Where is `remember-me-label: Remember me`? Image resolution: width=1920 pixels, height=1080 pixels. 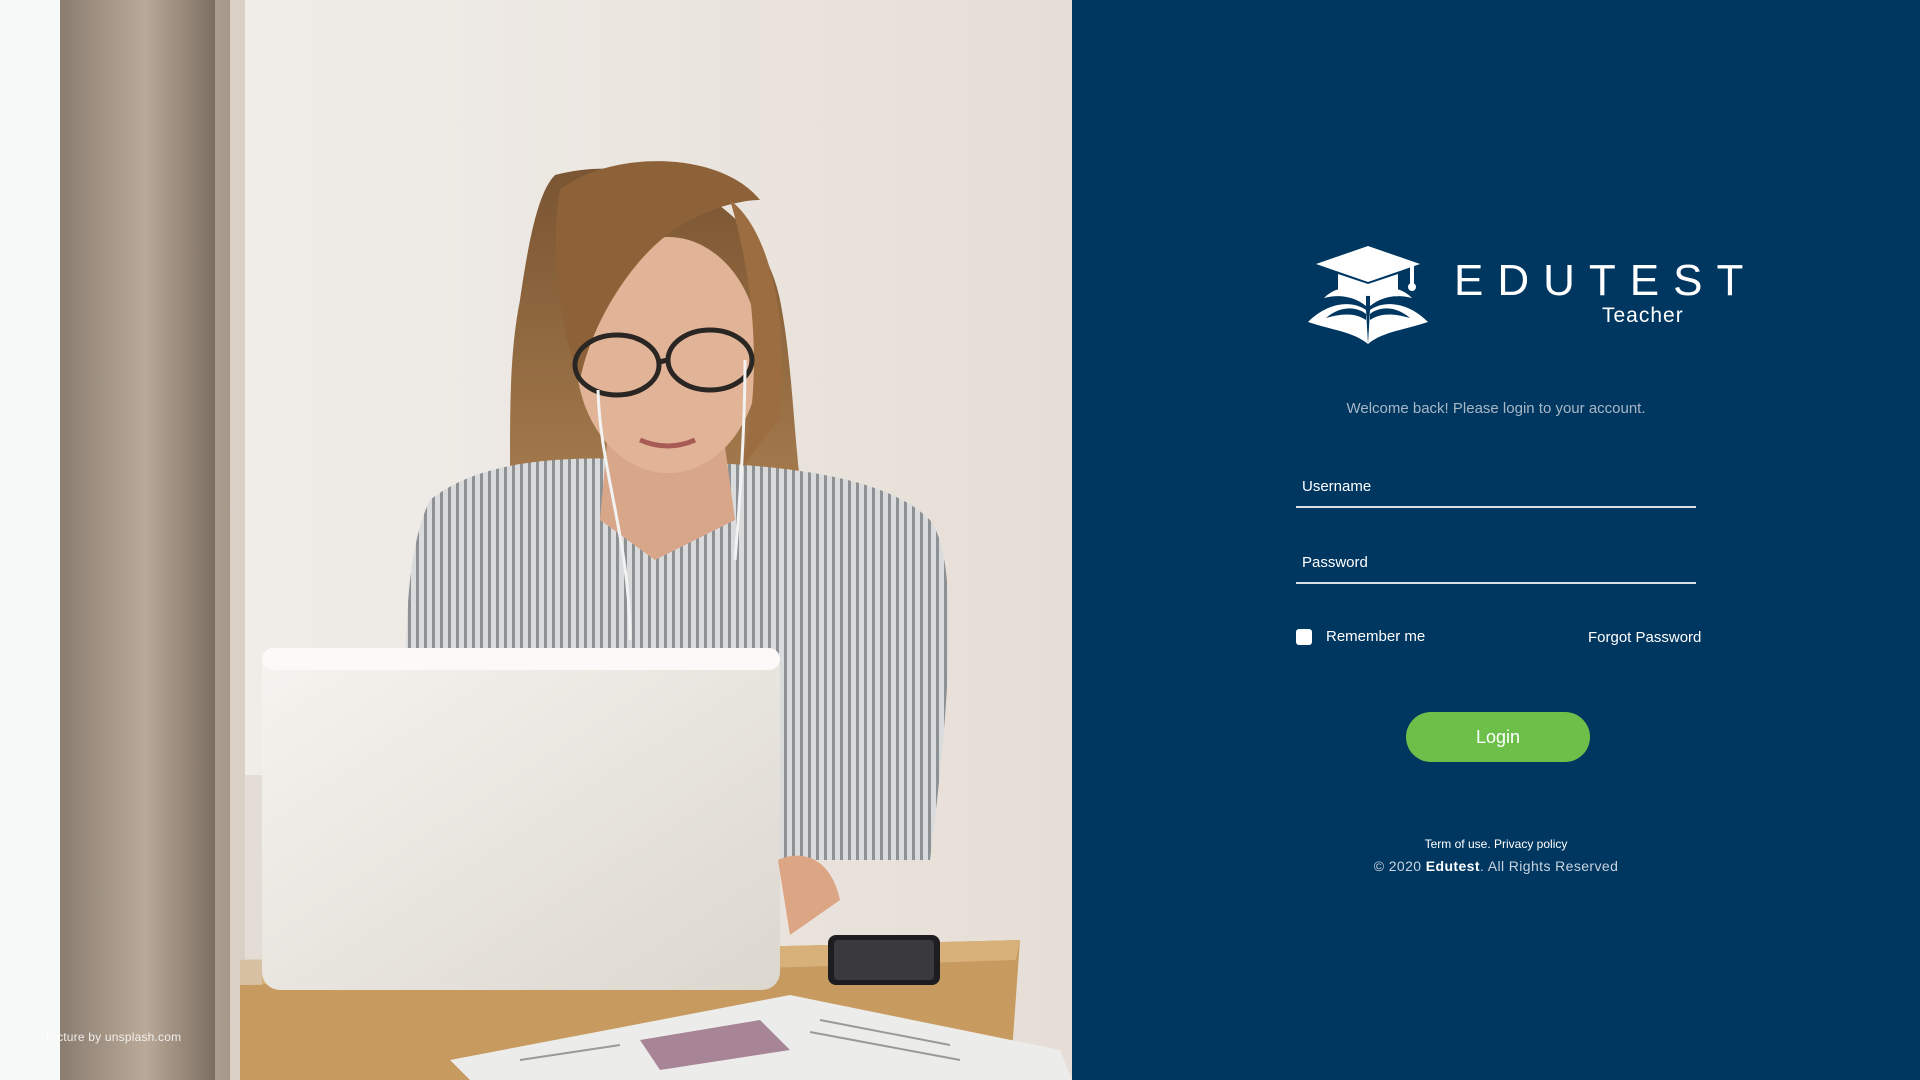
remember-me-label: Remember me is located at coordinates (1376, 636).